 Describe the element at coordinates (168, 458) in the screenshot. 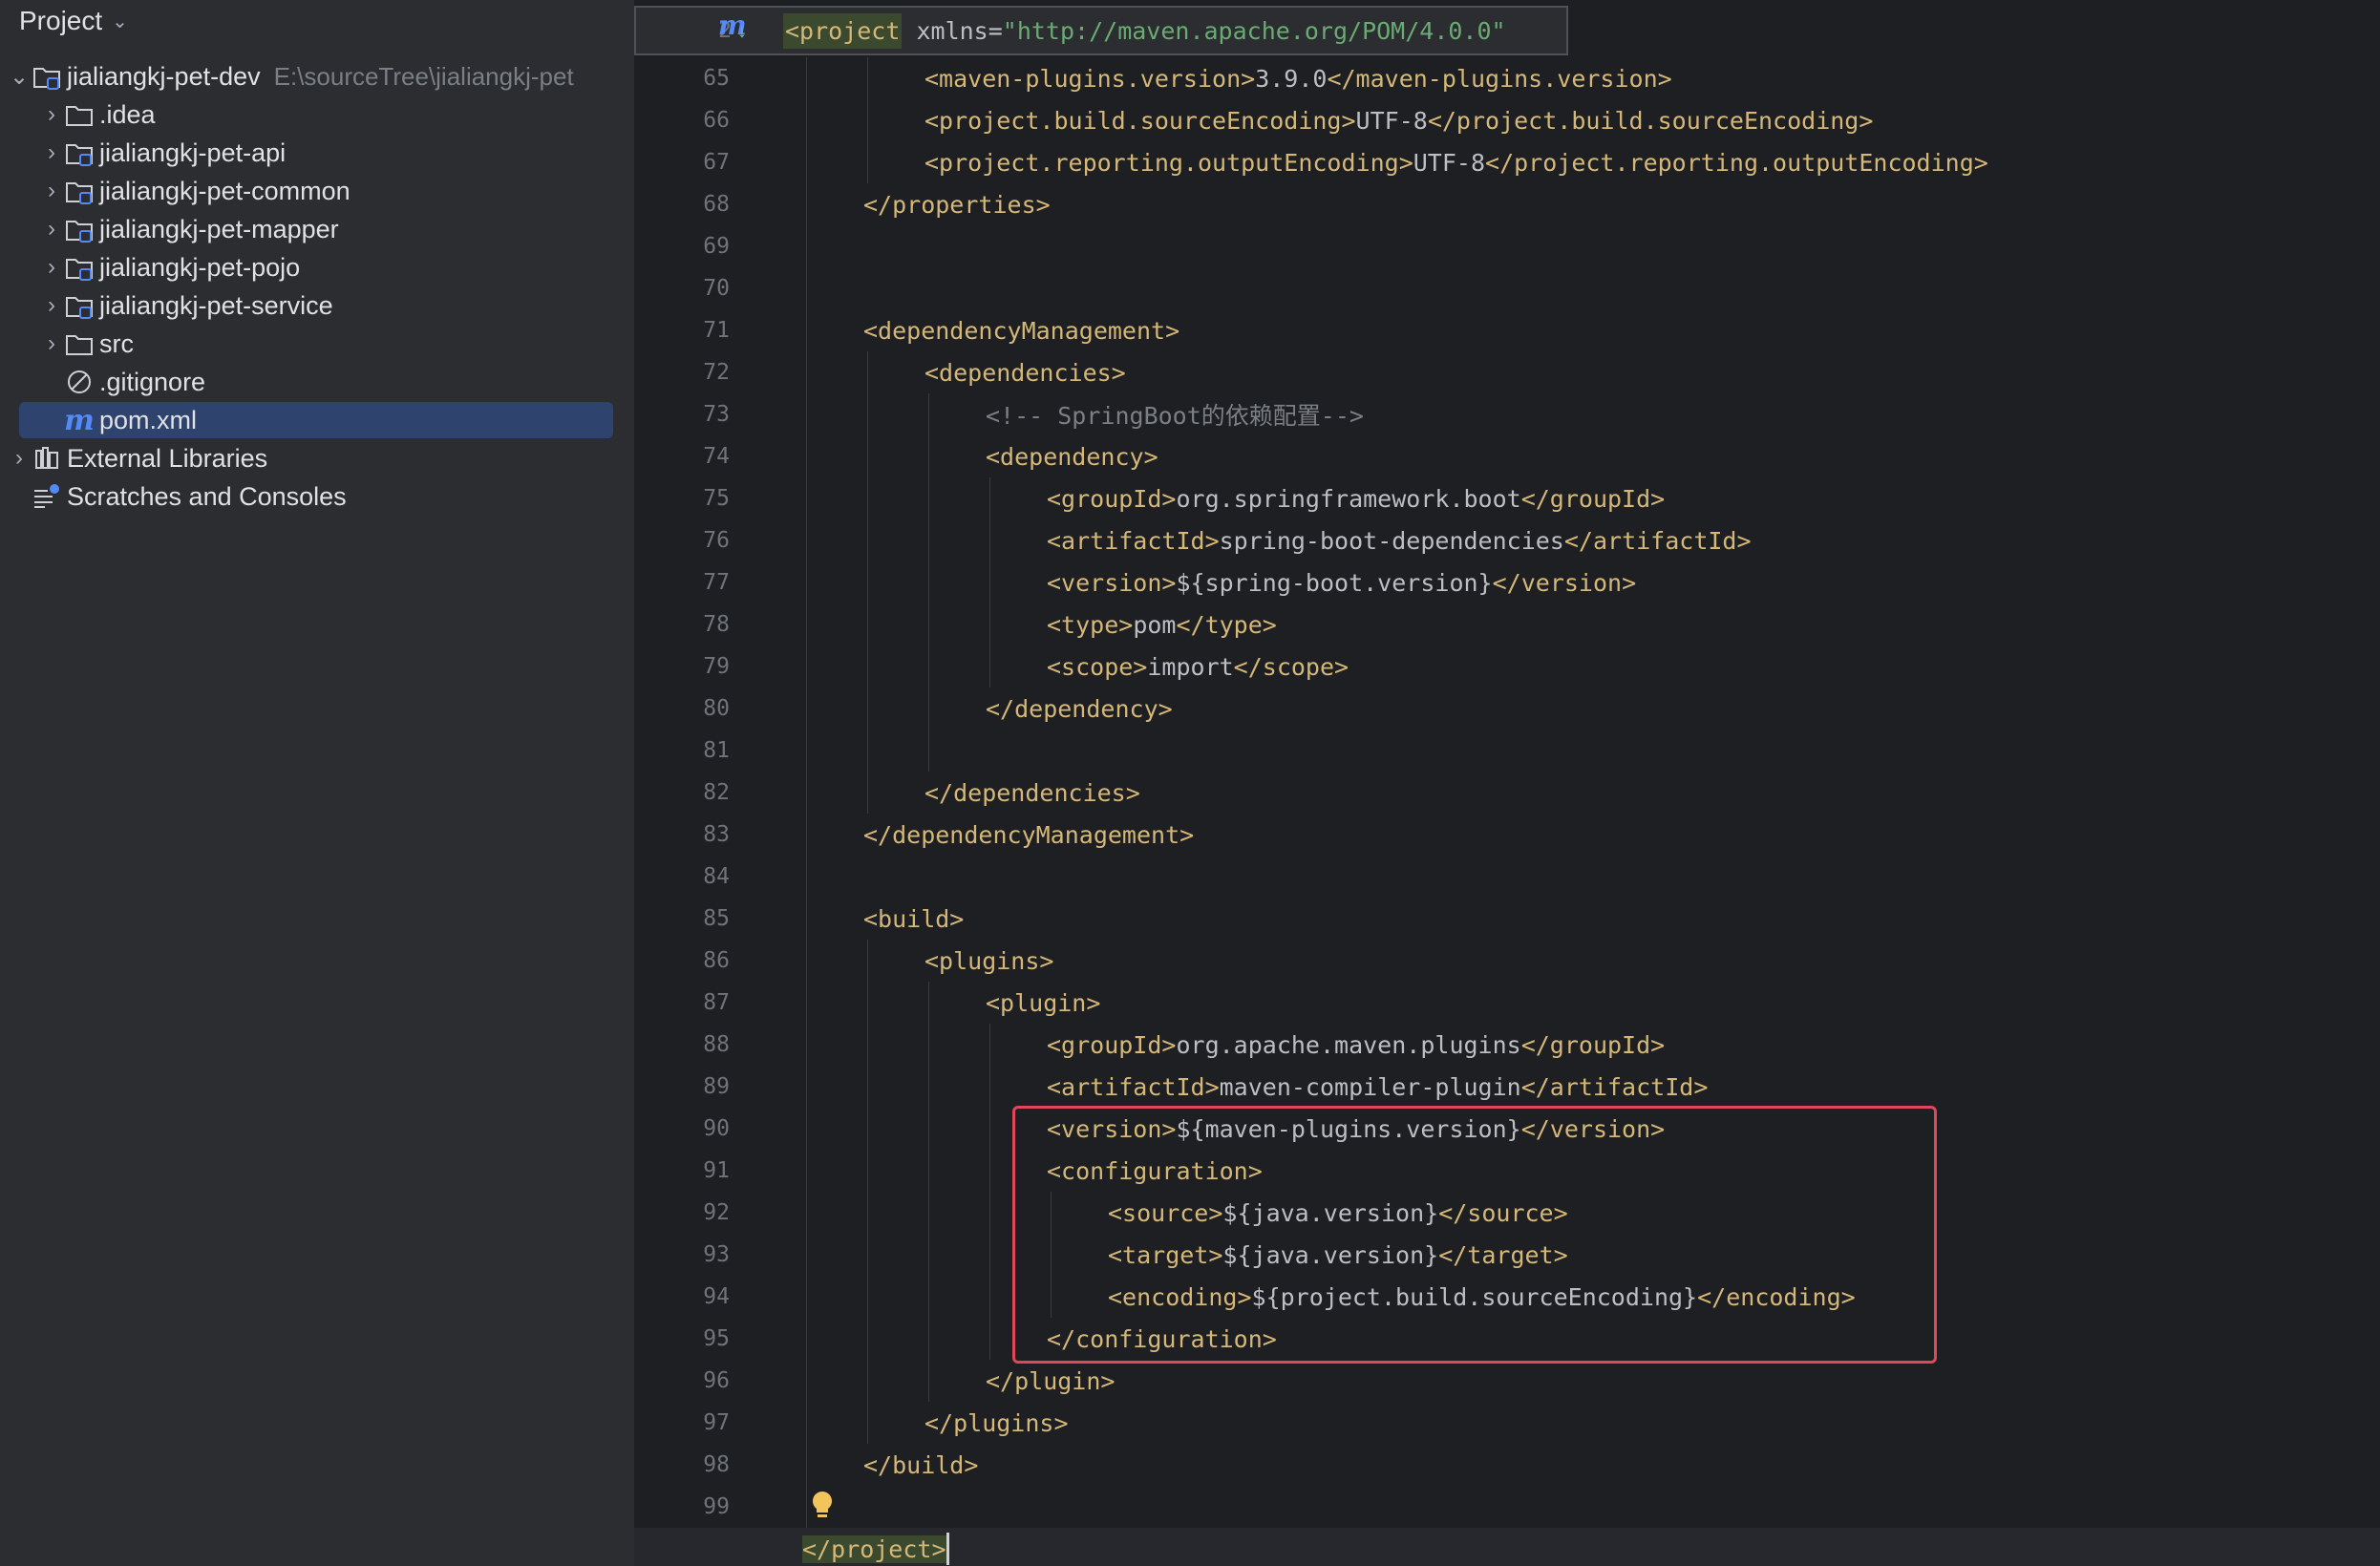

I see `tree-item-label: External Libraries` at that location.